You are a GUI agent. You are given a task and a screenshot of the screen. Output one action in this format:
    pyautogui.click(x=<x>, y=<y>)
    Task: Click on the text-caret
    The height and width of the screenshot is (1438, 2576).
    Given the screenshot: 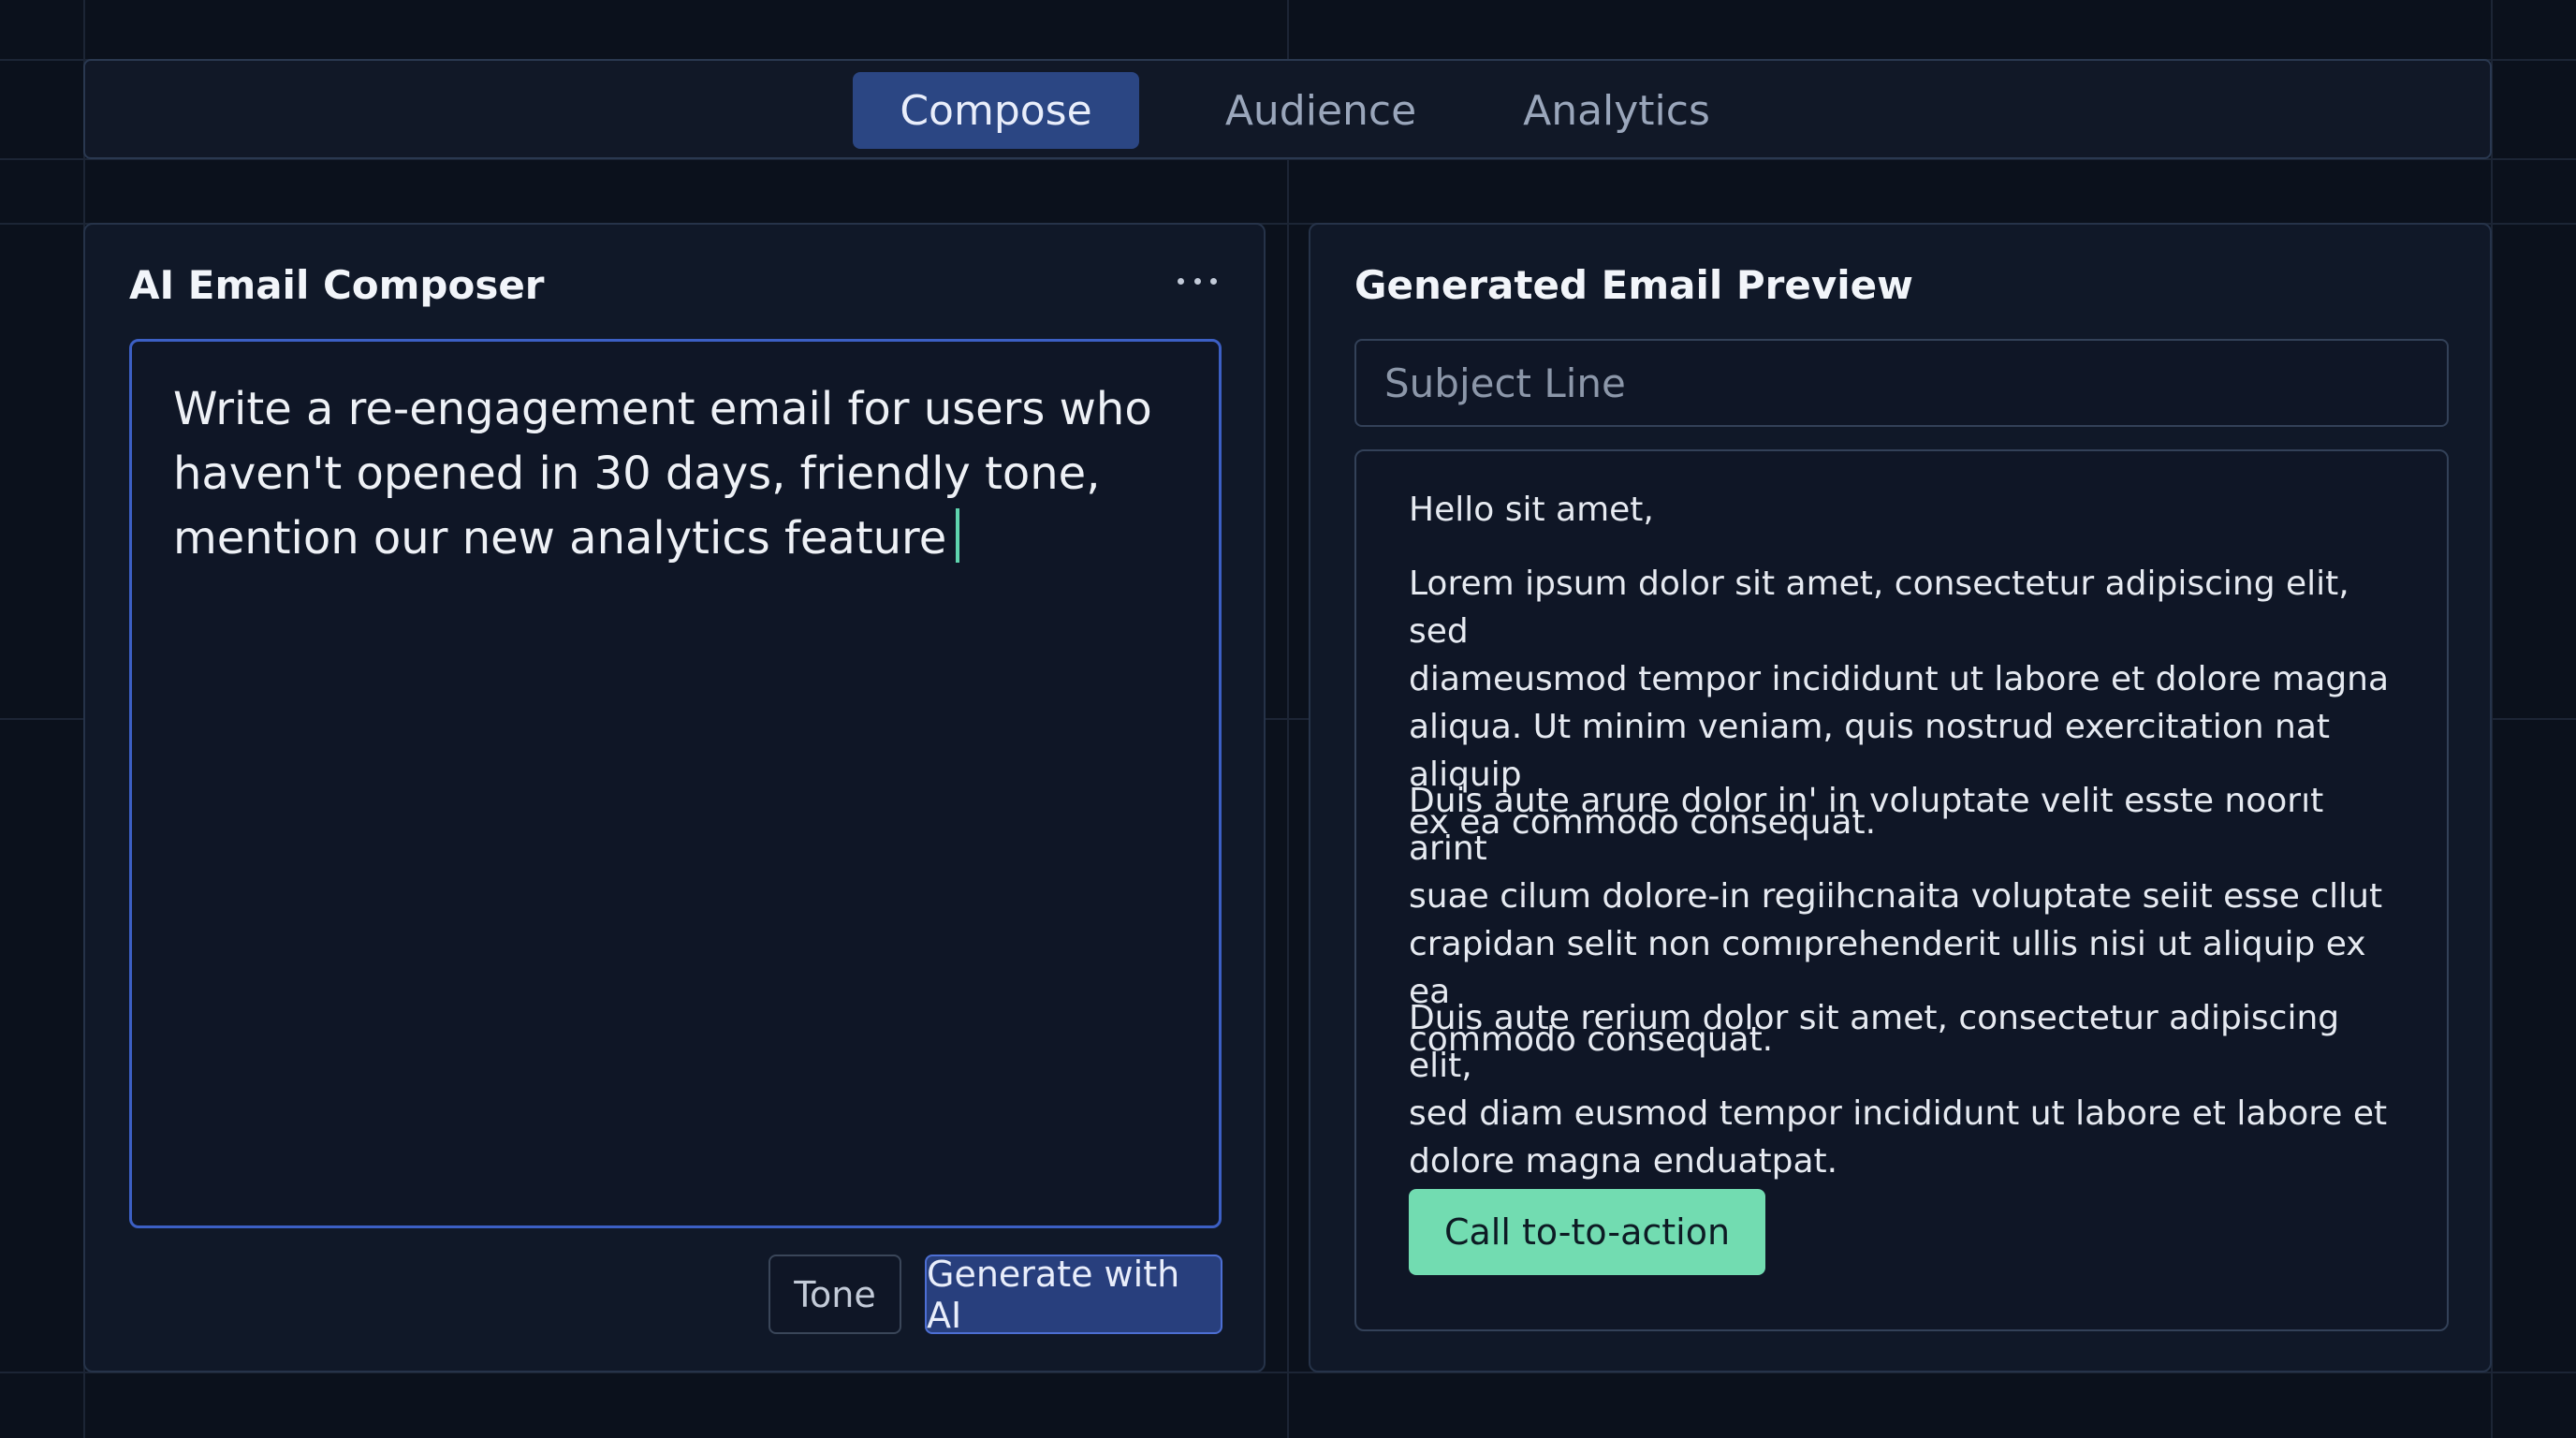 What is the action you would take?
    pyautogui.click(x=958, y=535)
    